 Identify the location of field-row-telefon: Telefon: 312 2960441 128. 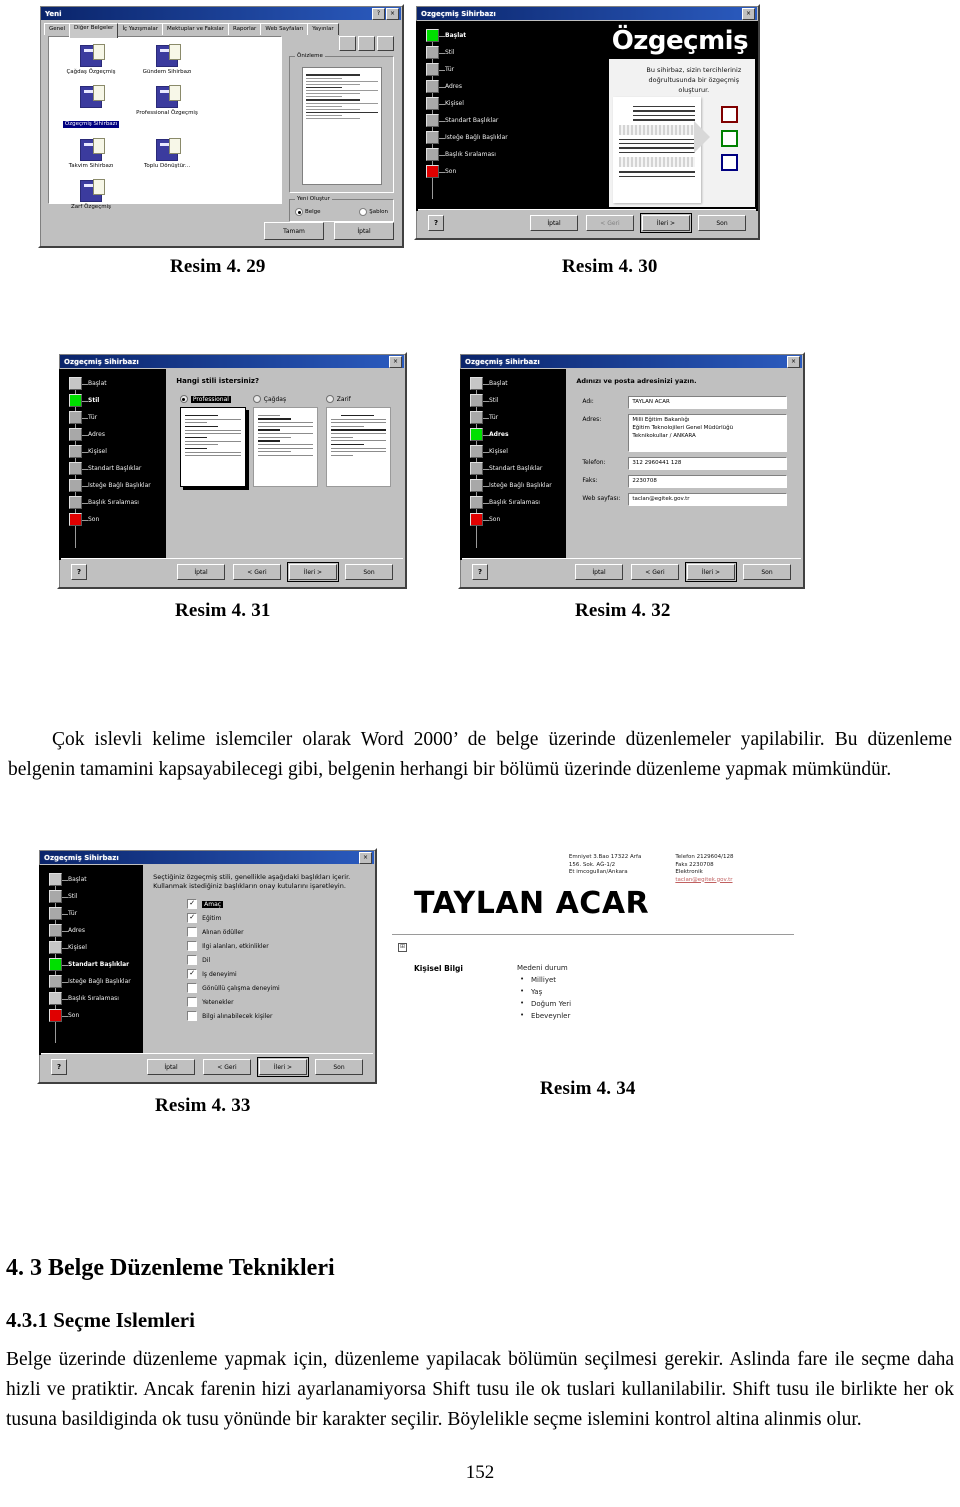
(684, 463).